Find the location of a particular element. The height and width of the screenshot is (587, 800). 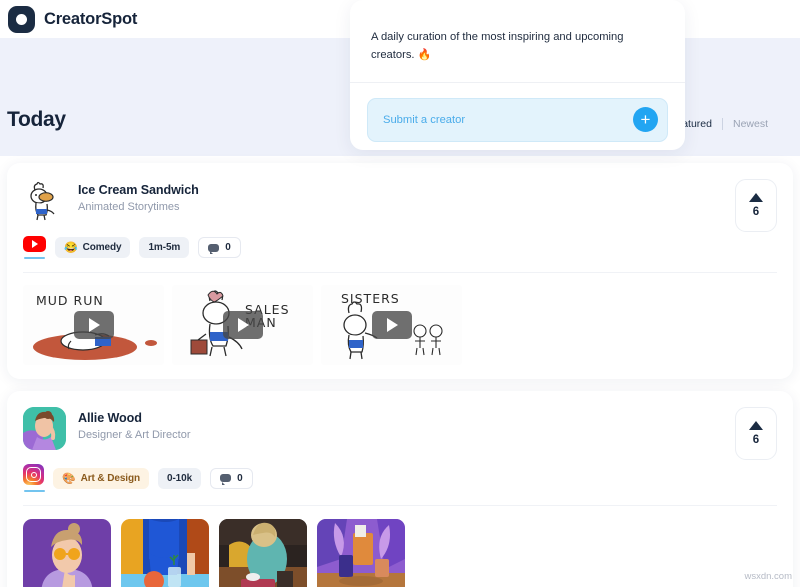

creator-header: Ice Cream Sandwich Animated Storytimes is located at coordinates (400, 200).